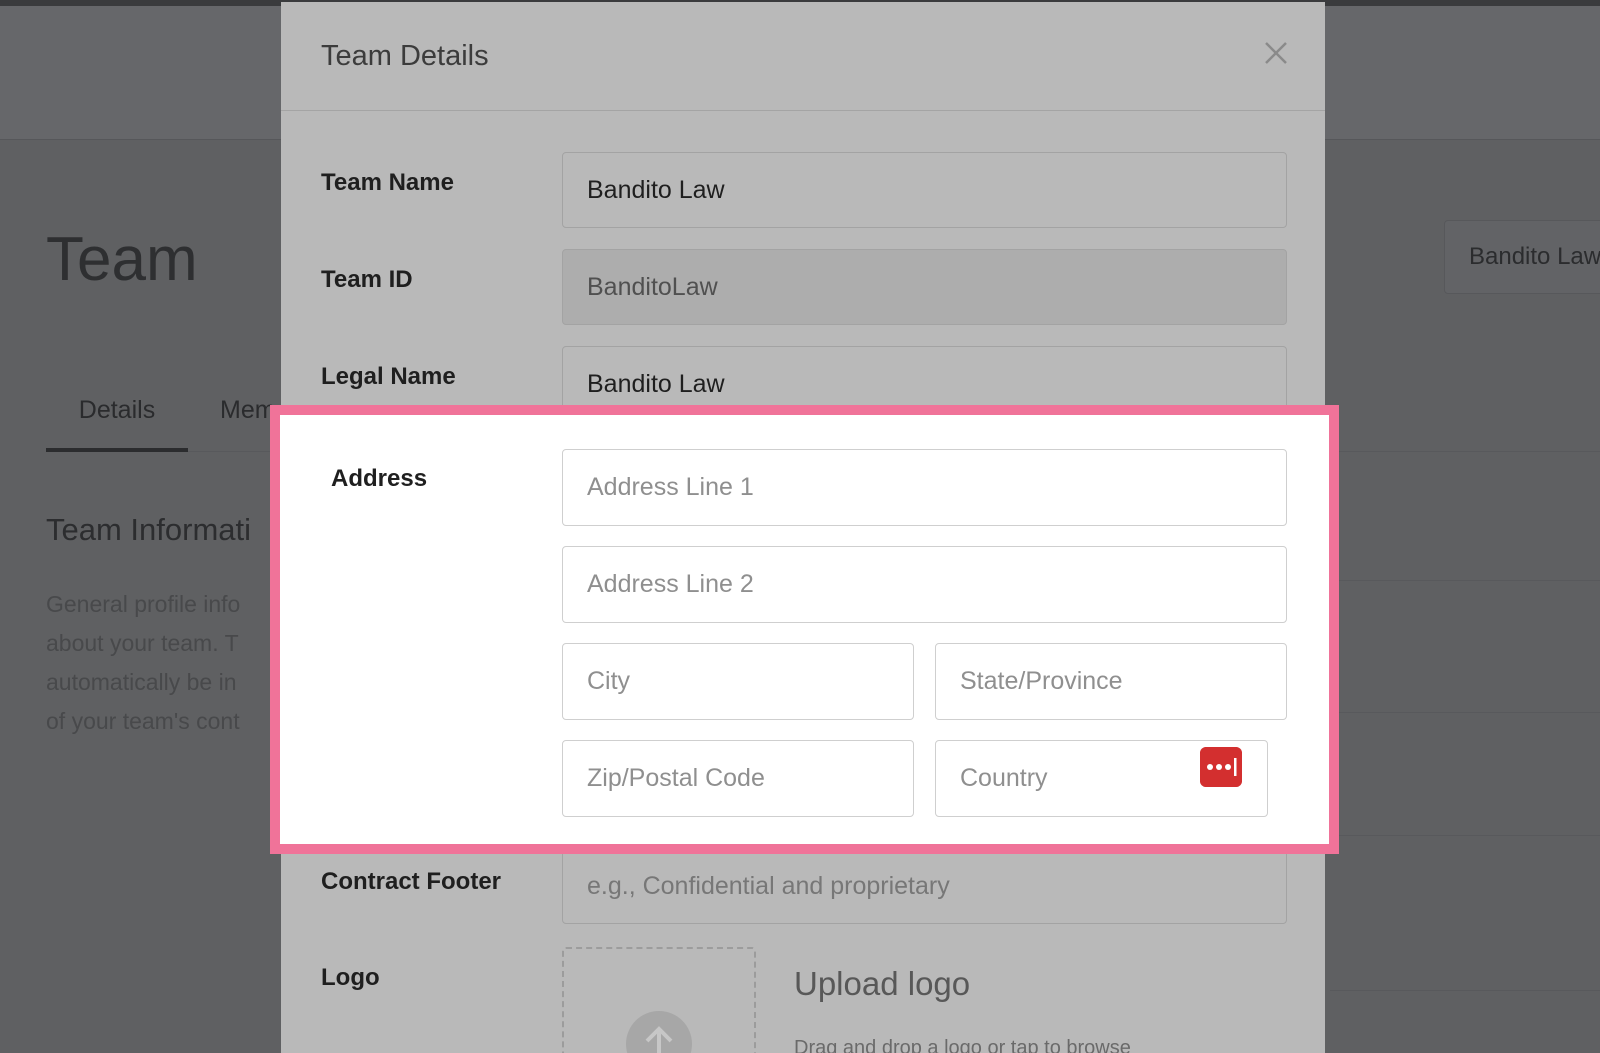 The image size is (1600, 1053). What do you see at coordinates (367, 279) in the screenshot?
I see `team-id-label: Team ID` at bounding box center [367, 279].